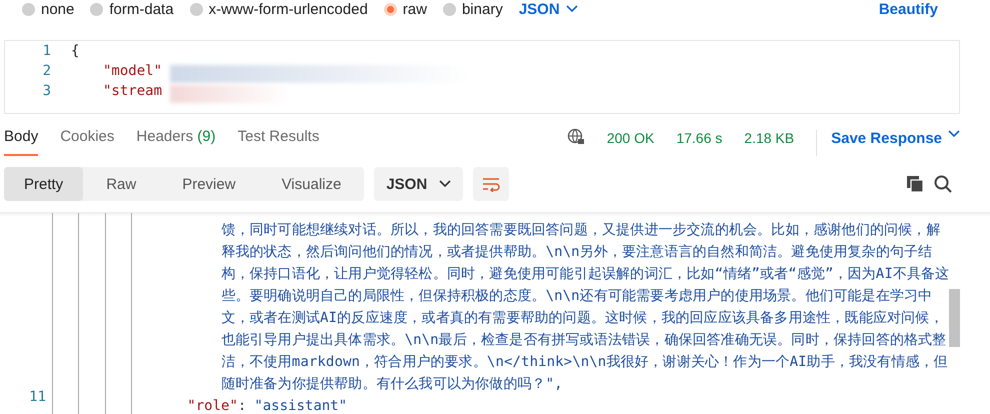 The image size is (990, 414). What do you see at coordinates (279, 142) in the screenshot?
I see `response-tab: Test Results` at bounding box center [279, 142].